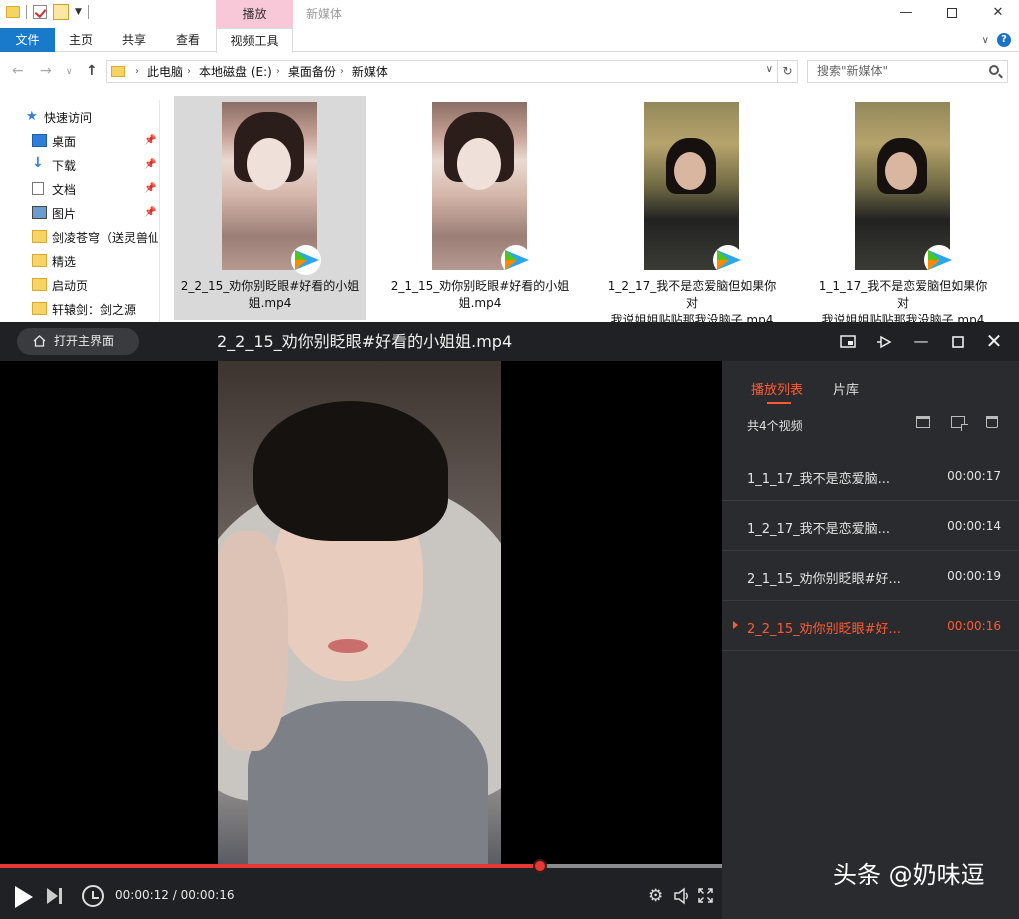 Image resolution: width=1019 pixels, height=919 pixels. What do you see at coordinates (870, 526) in the screenshot?
I see `playlist-item: 1_2_17_我不是恋爱脑... 00:00:14` at bounding box center [870, 526].